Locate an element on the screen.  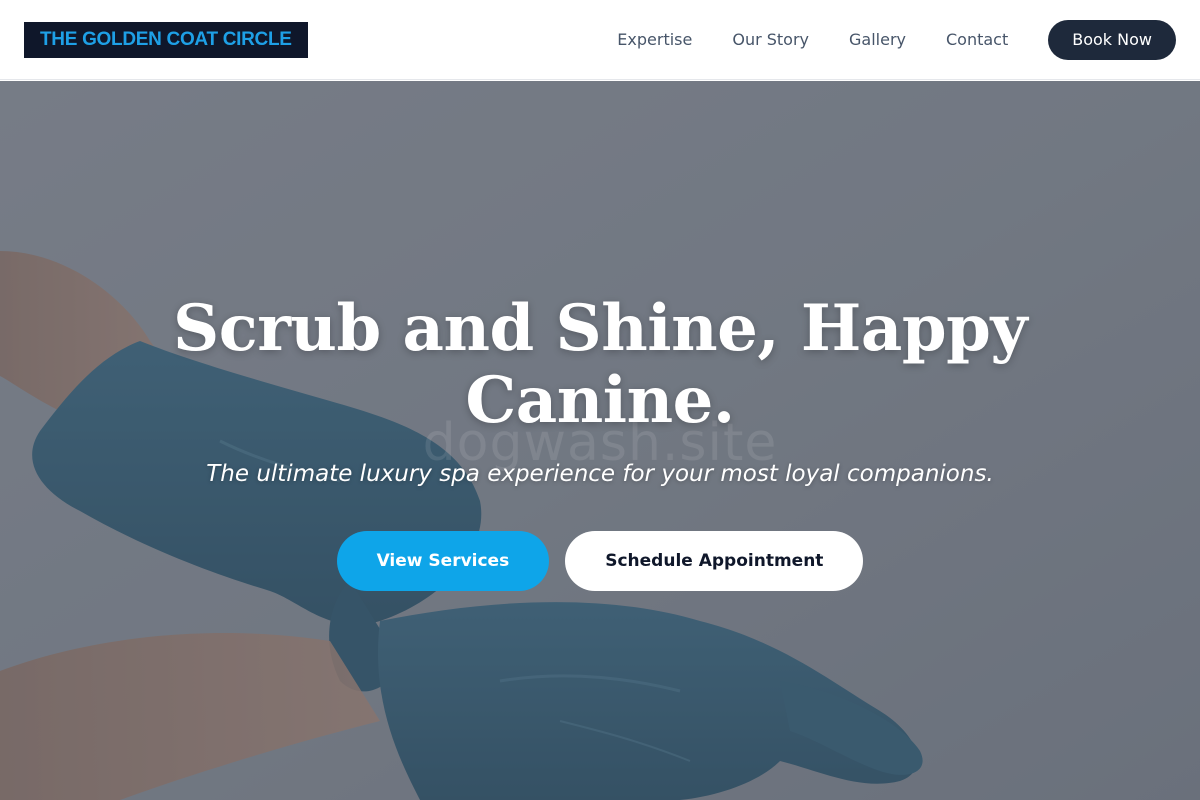
nav-link-contact: Contact is located at coordinates (977, 39).